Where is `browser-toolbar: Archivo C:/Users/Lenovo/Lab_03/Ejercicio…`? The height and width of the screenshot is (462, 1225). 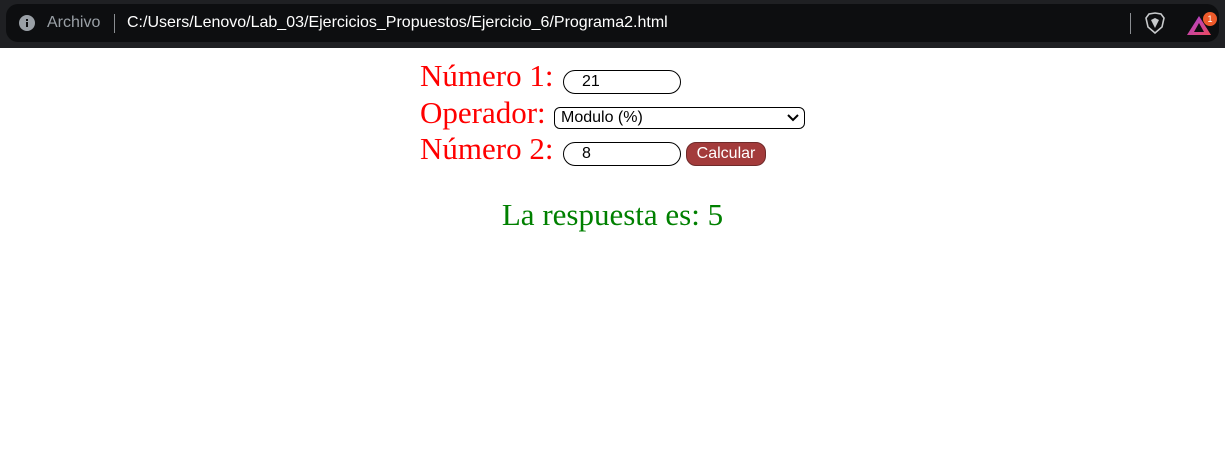 browser-toolbar: Archivo C:/Users/Lenovo/Lab_03/Ejercicio… is located at coordinates (612, 24).